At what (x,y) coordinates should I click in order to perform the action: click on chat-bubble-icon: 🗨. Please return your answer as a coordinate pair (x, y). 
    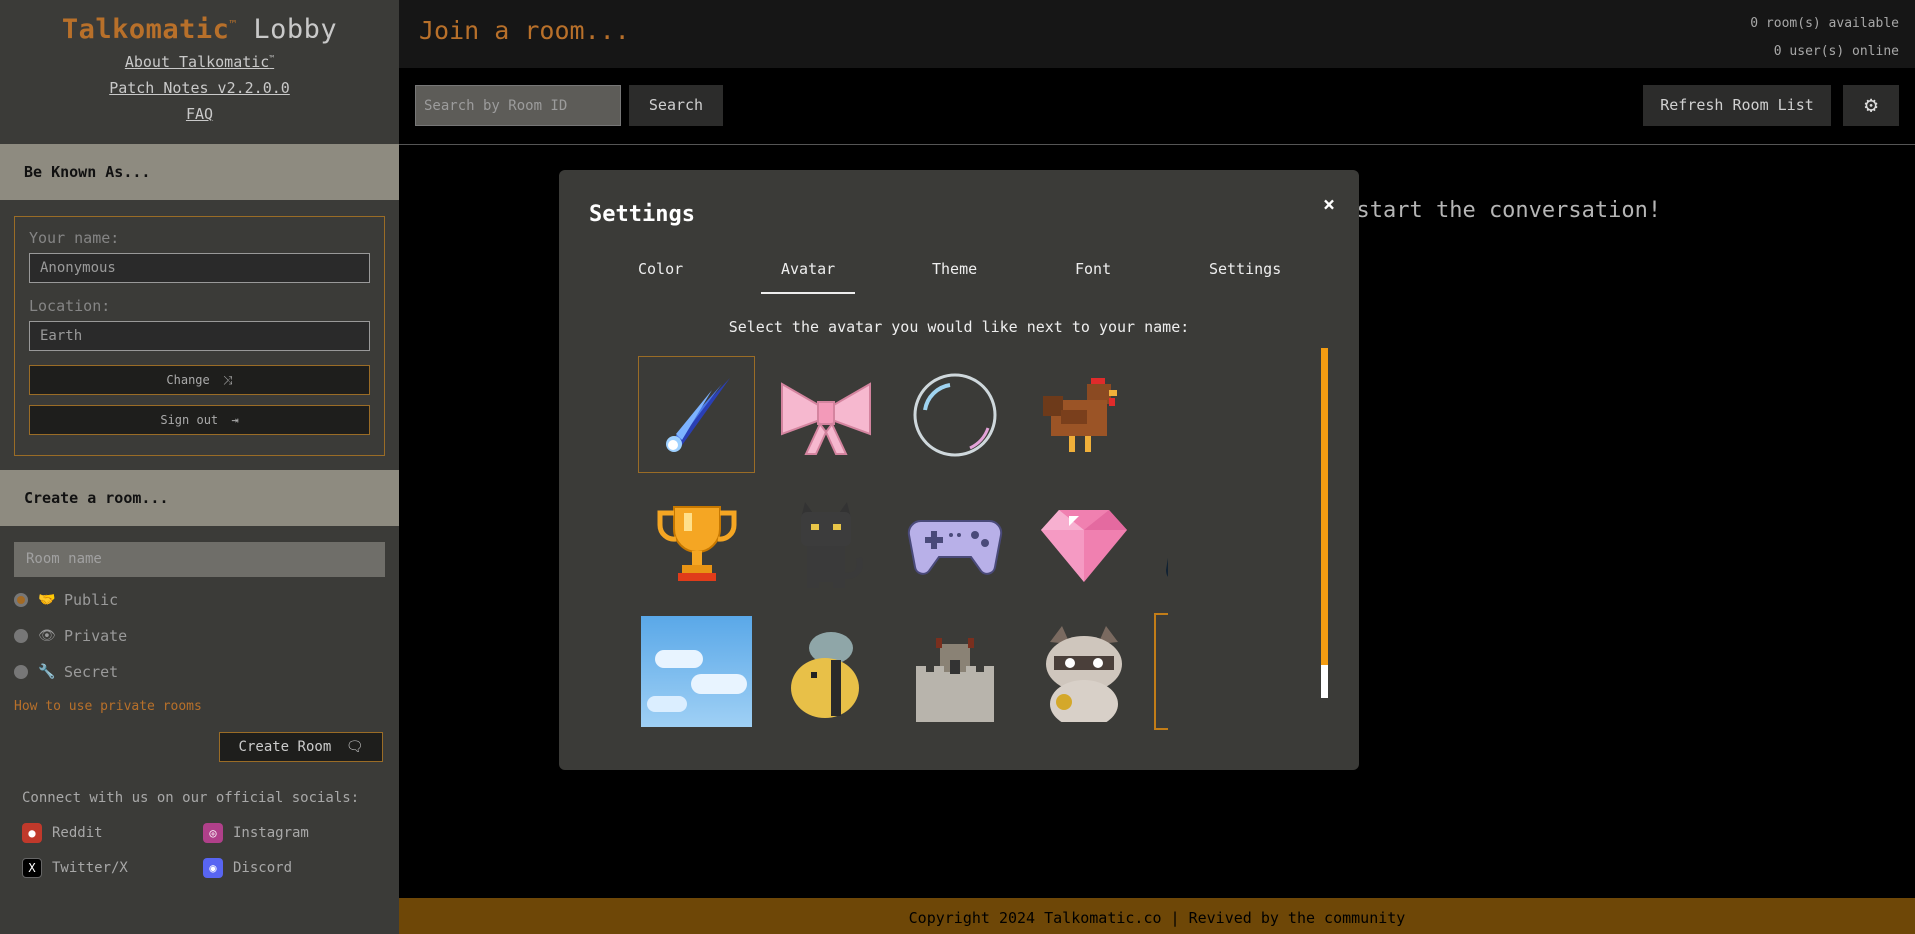
    Looking at the image, I should click on (354, 747).